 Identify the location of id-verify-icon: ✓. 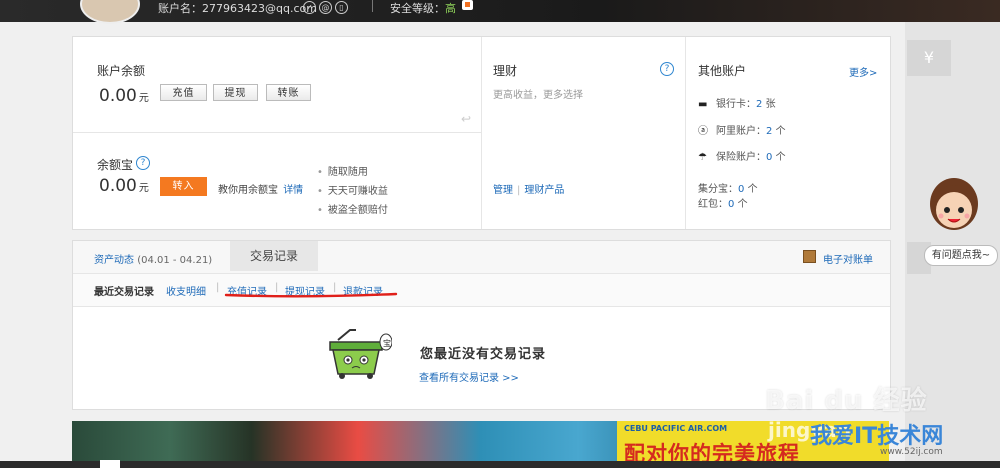
(309, 7).